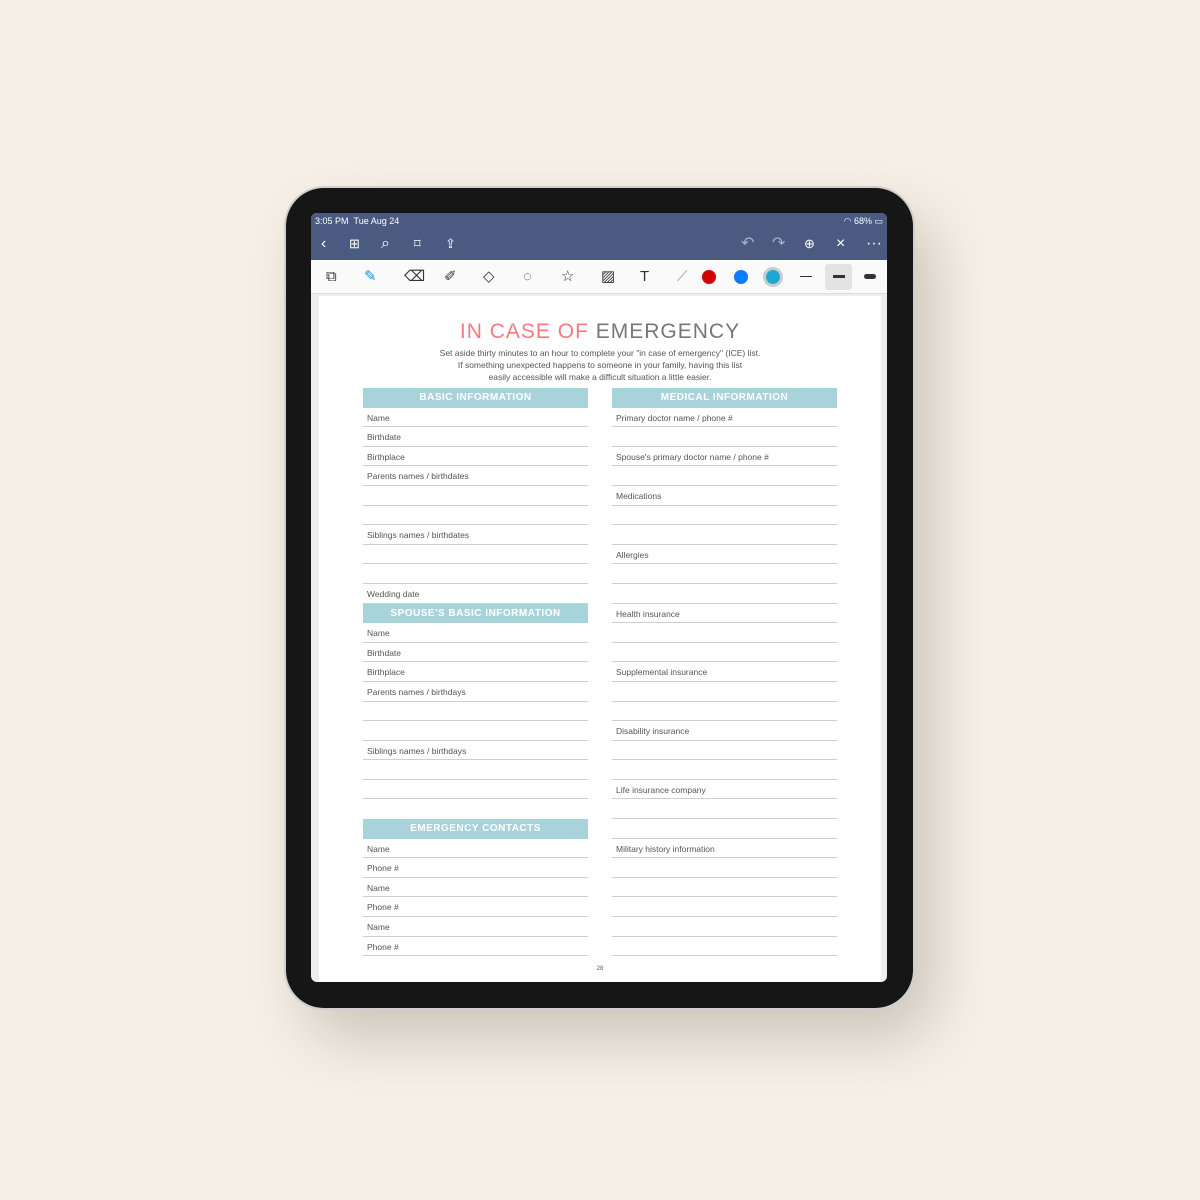 The height and width of the screenshot is (1200, 1200). Describe the element at coordinates (682, 277) in the screenshot. I see `laser-icon: ⟋` at that location.